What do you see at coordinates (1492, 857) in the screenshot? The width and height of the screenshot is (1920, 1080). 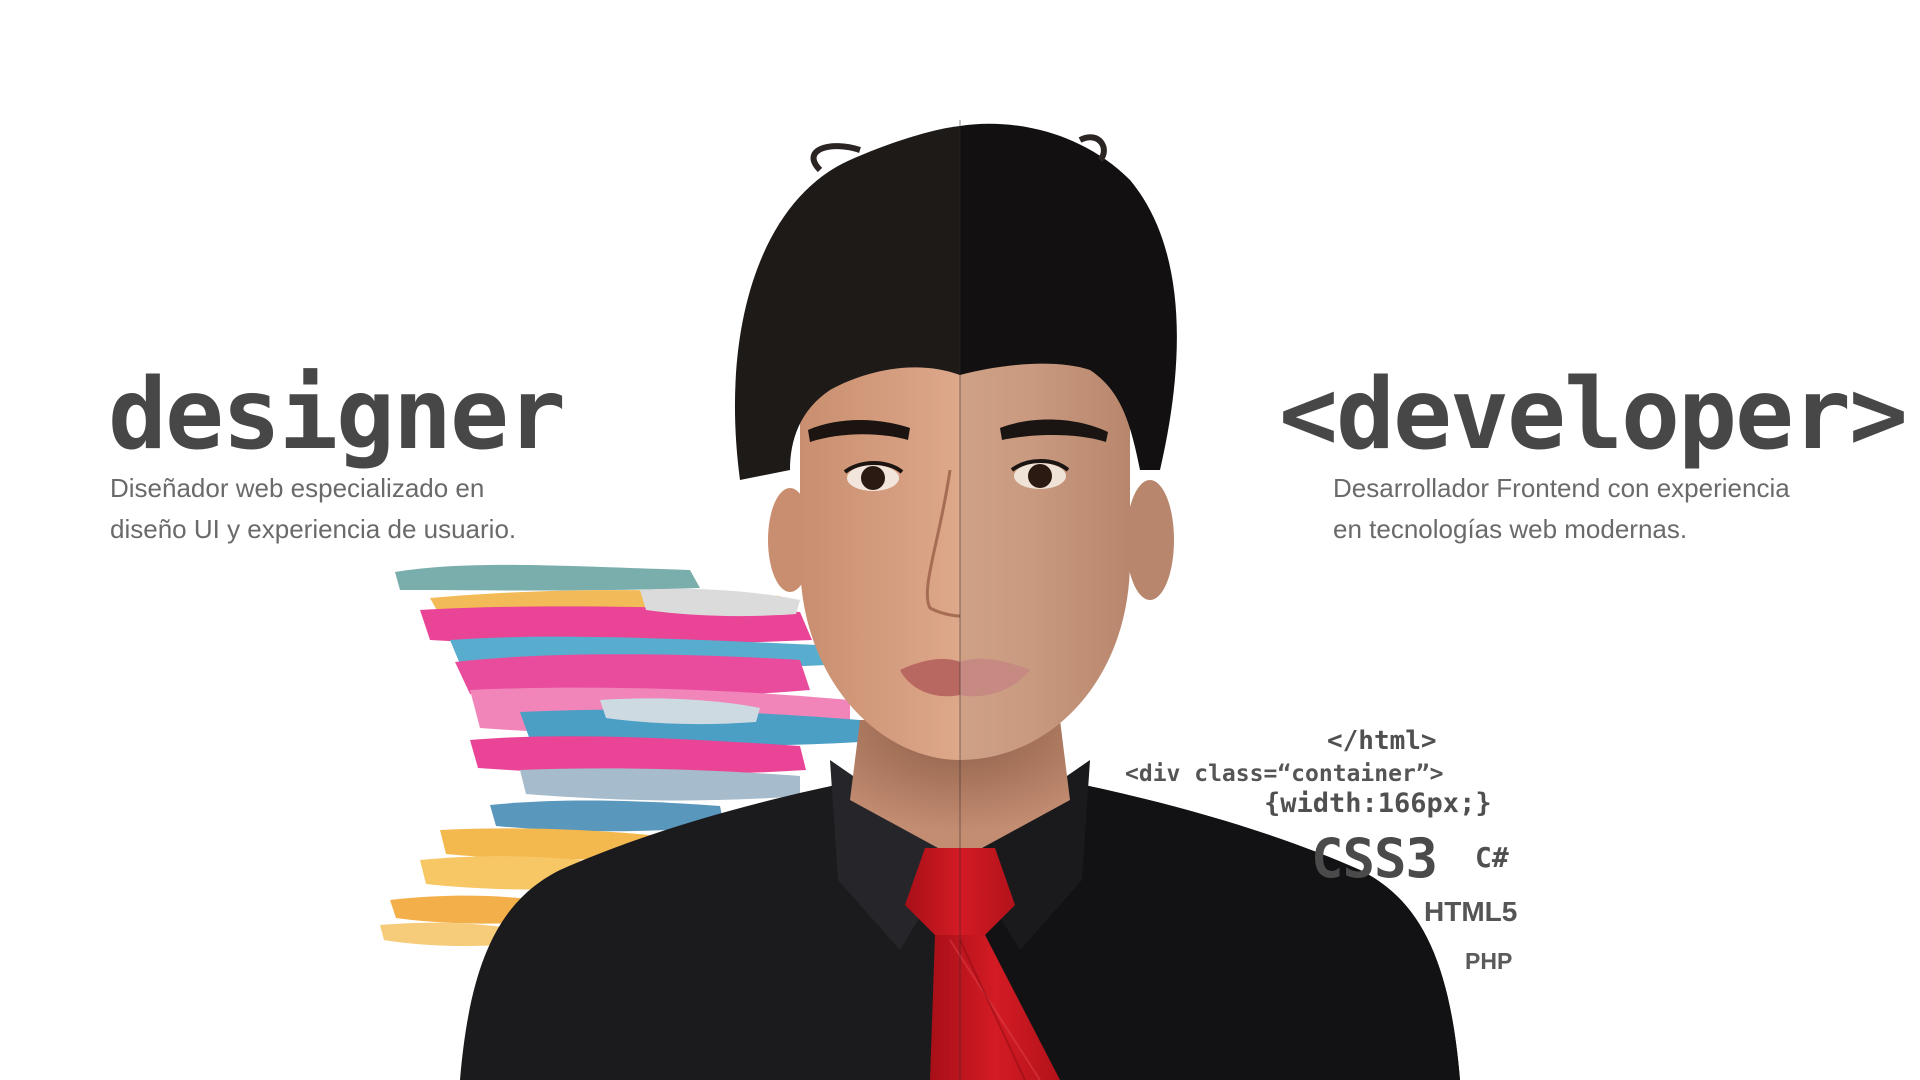 I see `code-snippet-csharp: C#` at bounding box center [1492, 857].